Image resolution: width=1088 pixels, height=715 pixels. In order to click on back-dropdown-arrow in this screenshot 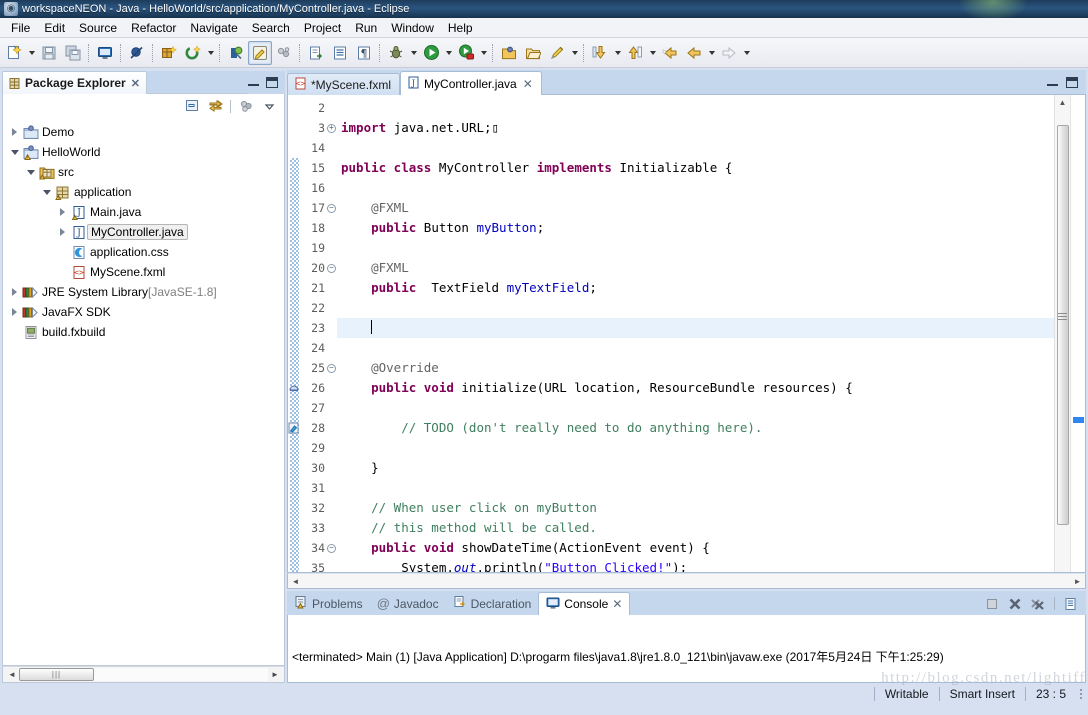, I will do `click(711, 53)`.